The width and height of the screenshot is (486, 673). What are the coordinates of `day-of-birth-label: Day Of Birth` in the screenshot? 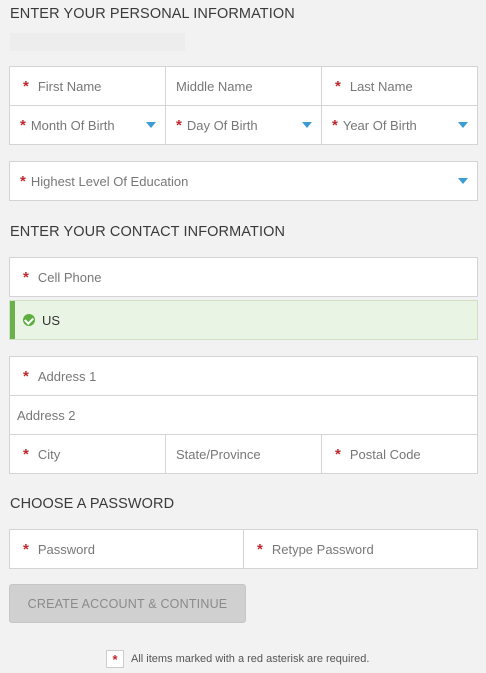 It's located at (222, 125).